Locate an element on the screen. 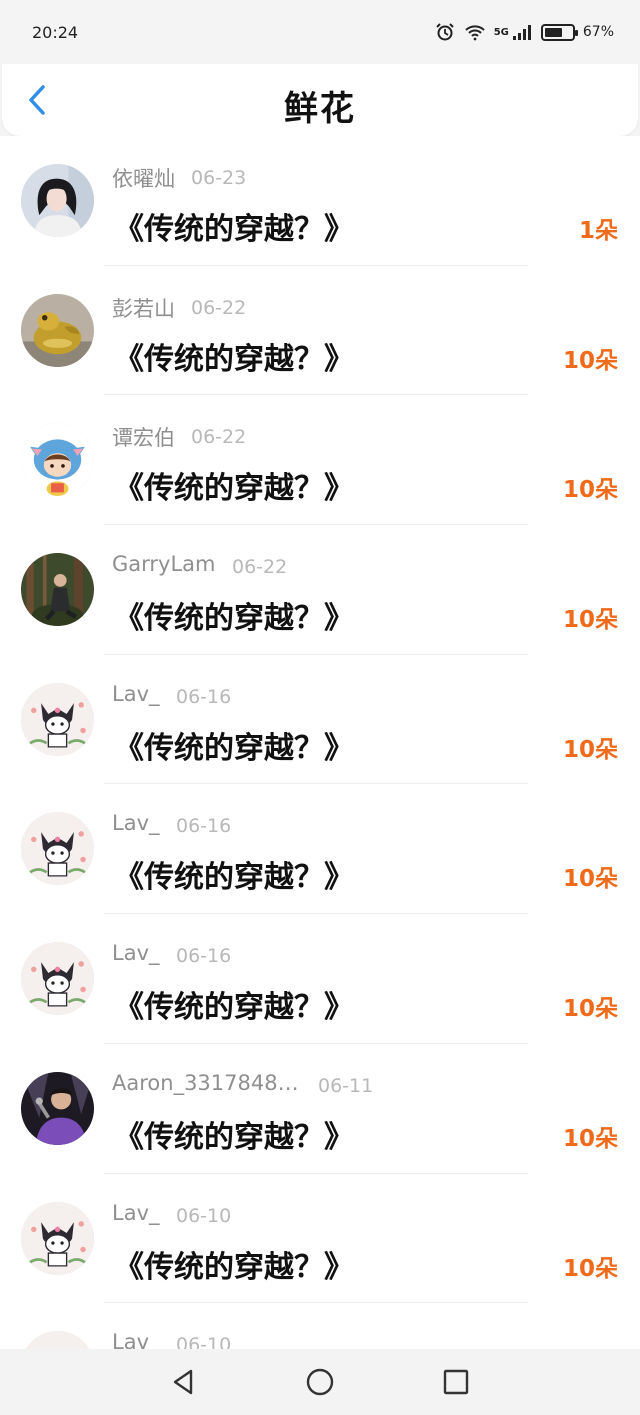 The width and height of the screenshot is (640, 1415). page-header: 鲜花 is located at coordinates (320, 100).